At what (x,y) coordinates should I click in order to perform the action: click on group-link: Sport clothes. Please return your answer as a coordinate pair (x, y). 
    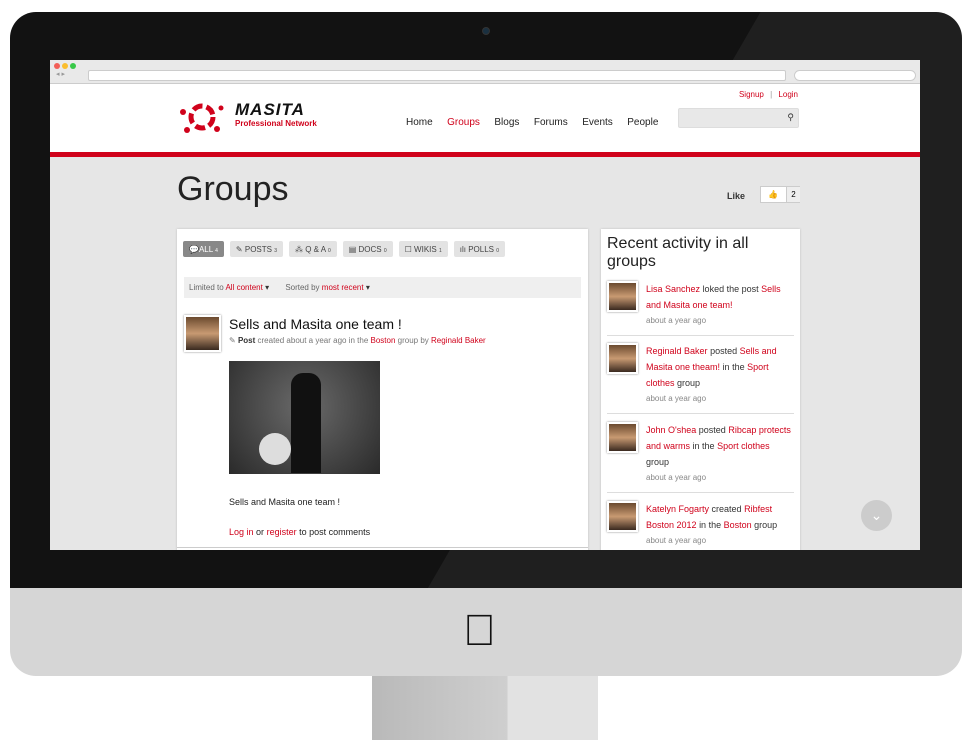
    Looking at the image, I should click on (743, 446).